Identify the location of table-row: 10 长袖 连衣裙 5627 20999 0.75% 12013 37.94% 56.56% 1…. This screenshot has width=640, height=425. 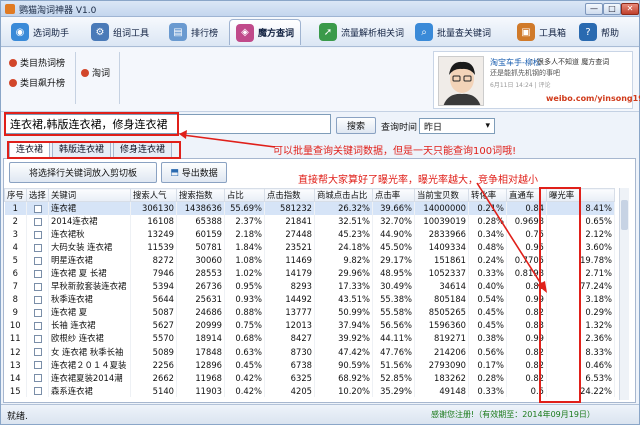
(309, 325).